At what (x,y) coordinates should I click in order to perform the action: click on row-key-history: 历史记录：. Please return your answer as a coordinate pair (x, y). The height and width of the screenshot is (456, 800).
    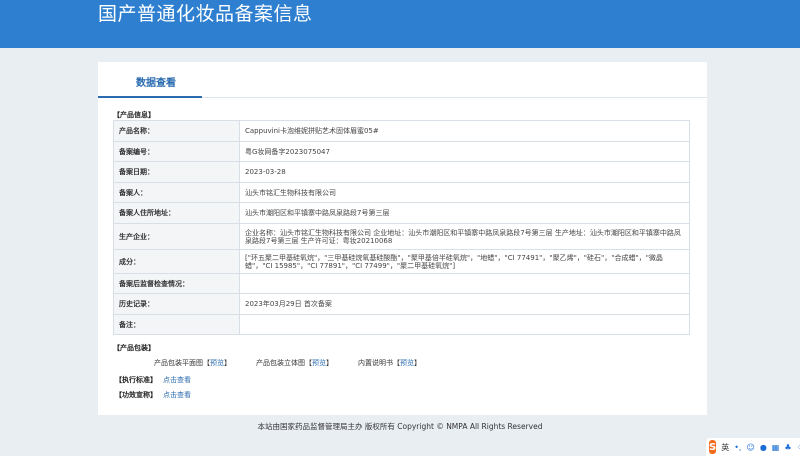
    Looking at the image, I should click on (176, 304).